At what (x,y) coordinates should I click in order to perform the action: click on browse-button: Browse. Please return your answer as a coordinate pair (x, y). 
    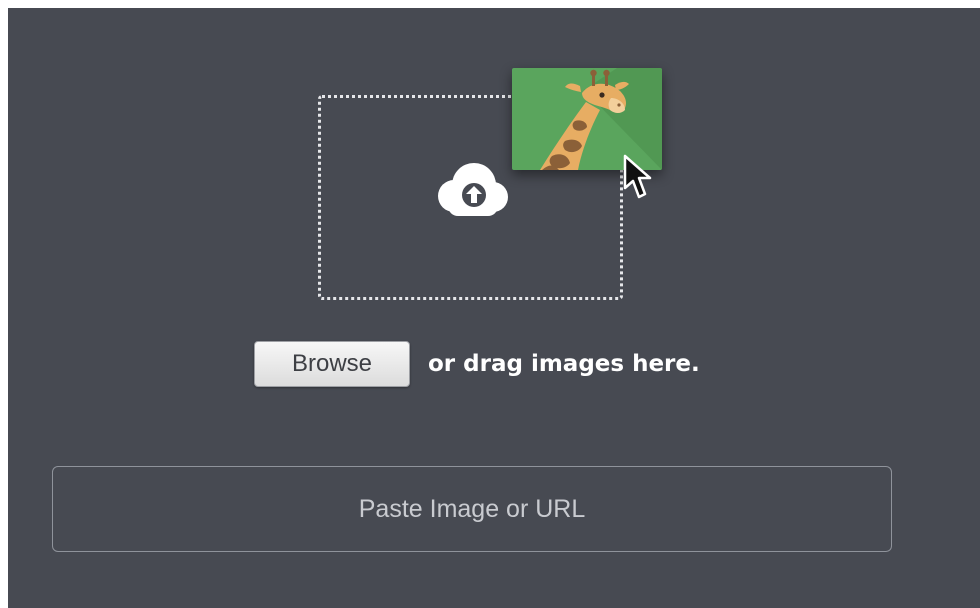
    Looking at the image, I should click on (332, 364).